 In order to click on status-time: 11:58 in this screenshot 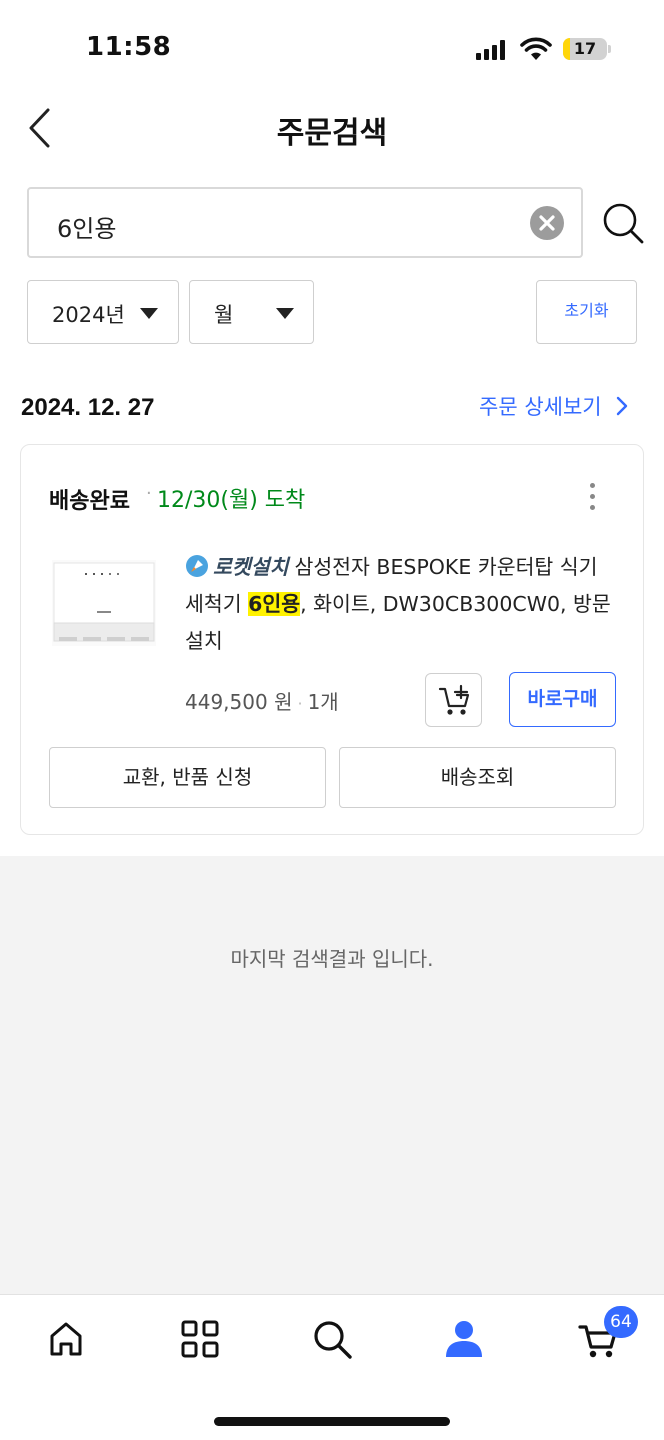, I will do `click(129, 47)`.